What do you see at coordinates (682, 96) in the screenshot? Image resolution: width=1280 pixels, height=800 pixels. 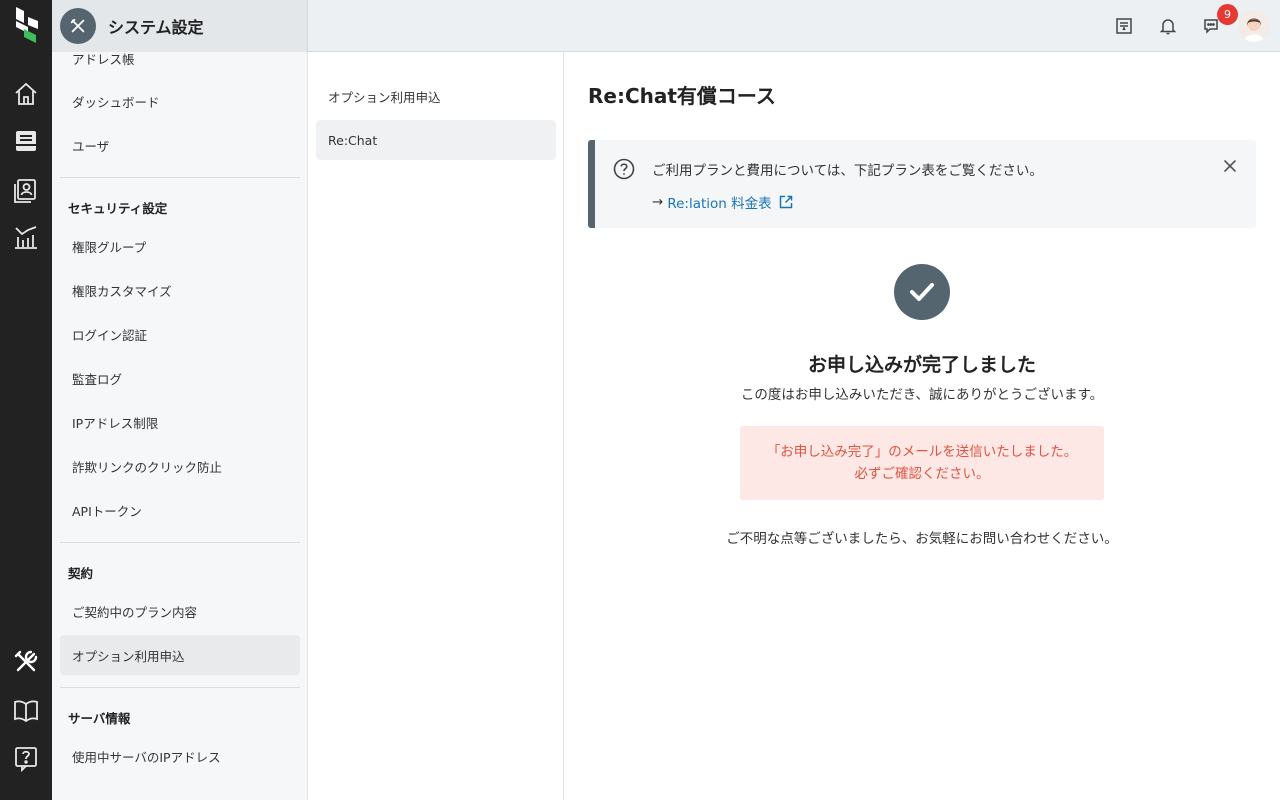 I see `page-title: Re:Chat有償コース` at bounding box center [682, 96].